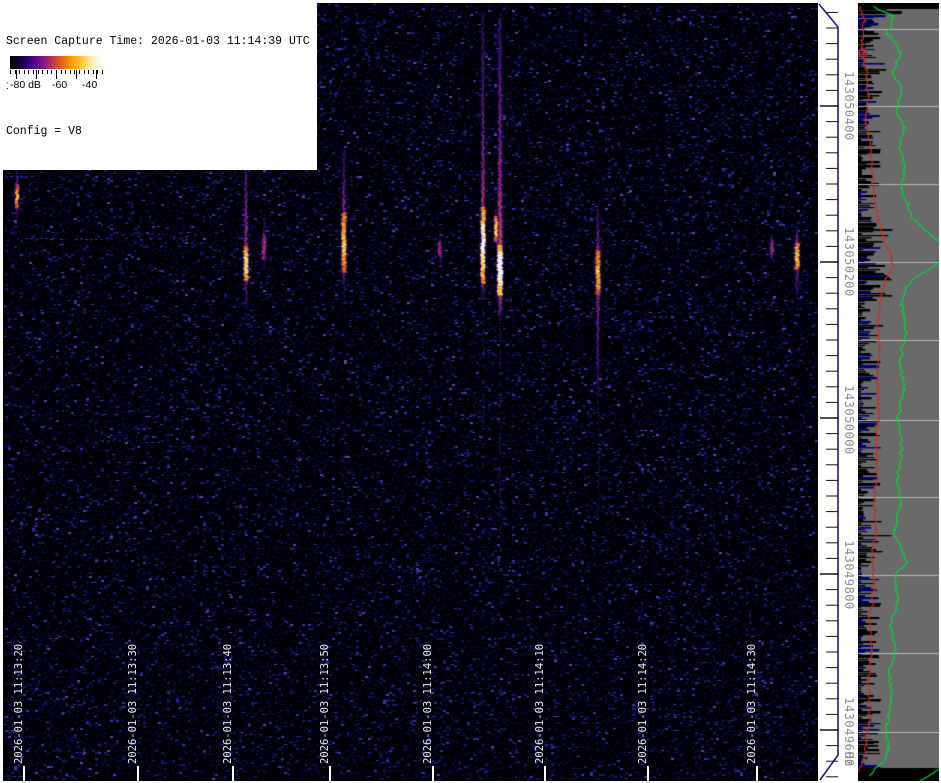 The height and width of the screenshot is (783, 941). Describe the element at coordinates (849, 759) in the screenshot. I see `freq-axis-unit-label: Hz` at that location.